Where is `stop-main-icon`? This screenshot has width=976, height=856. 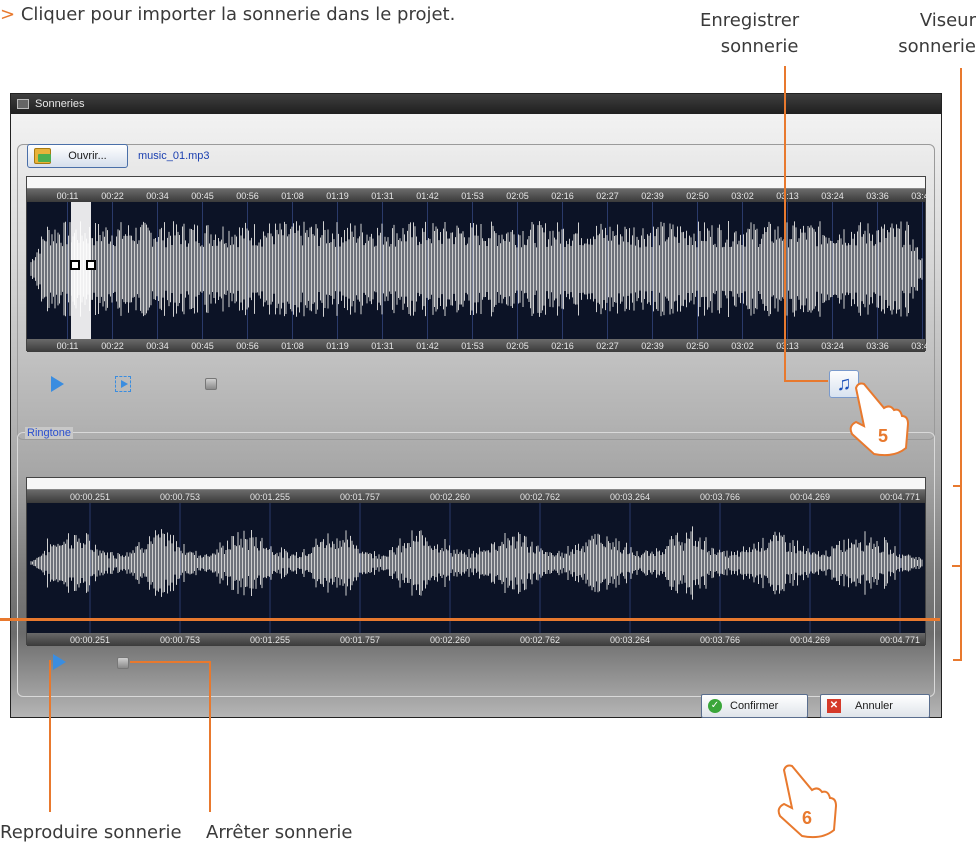
stop-main-icon is located at coordinates (211, 384).